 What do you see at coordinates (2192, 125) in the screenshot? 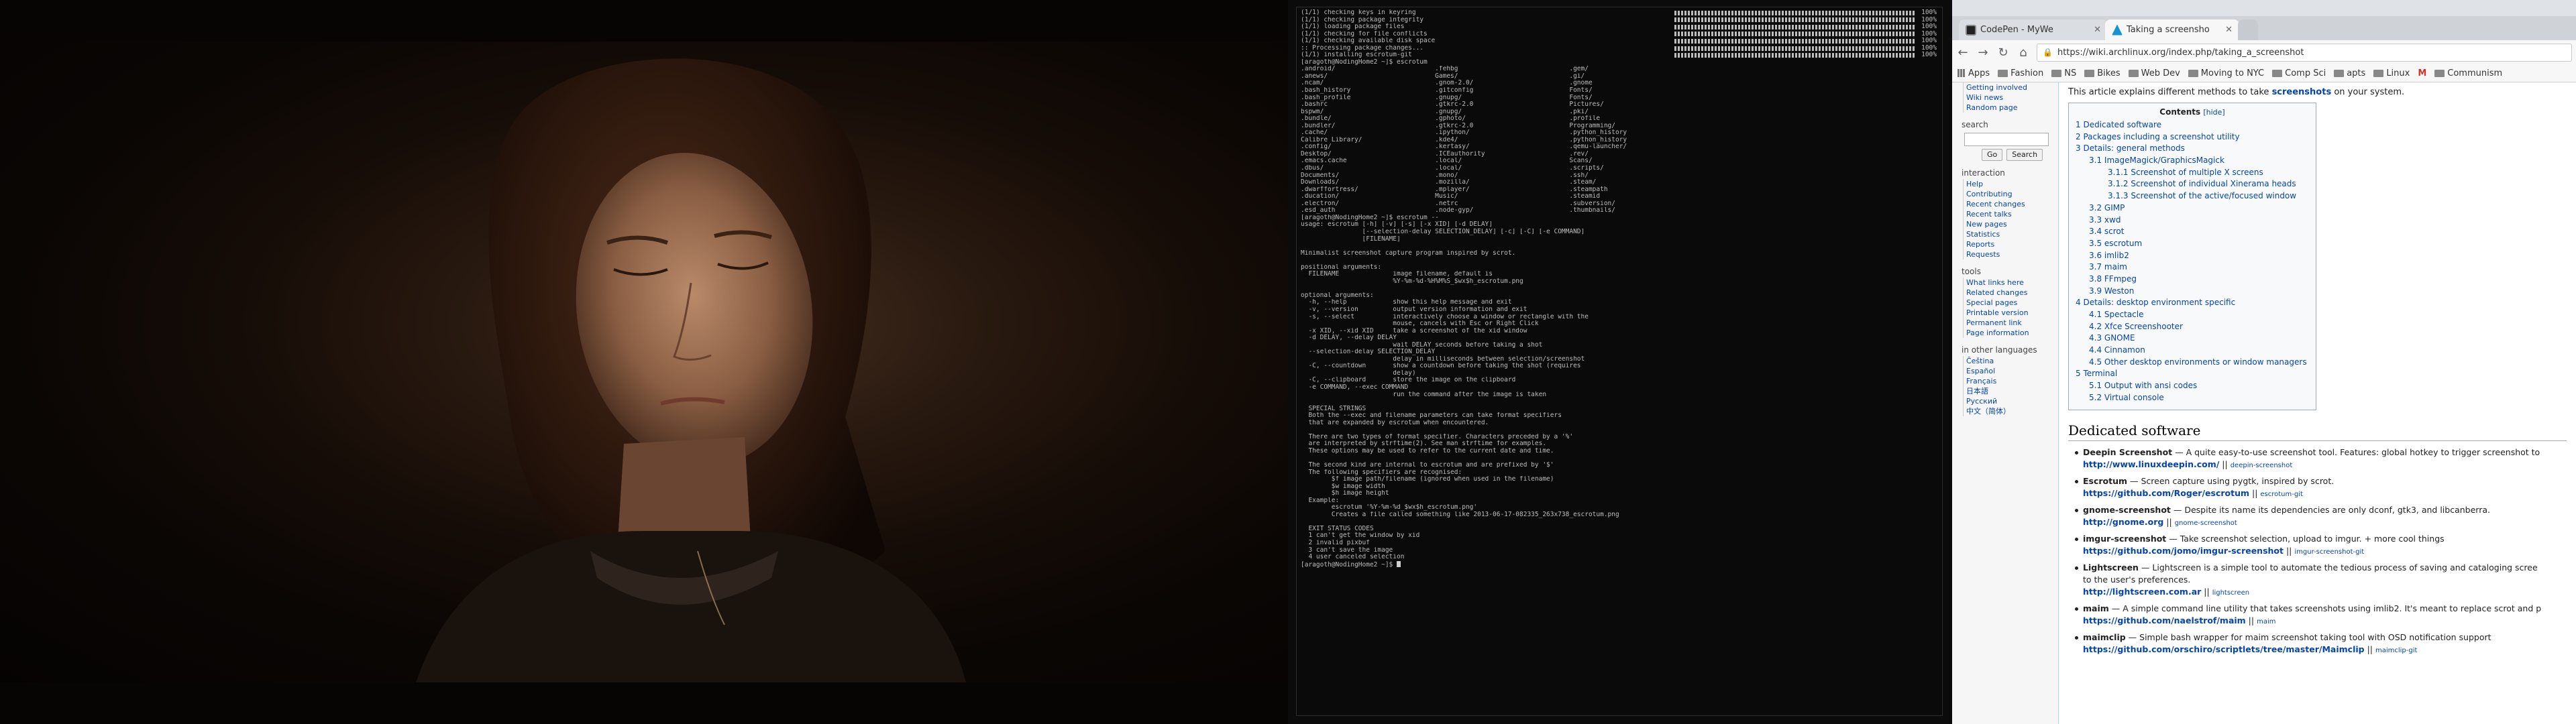
I see `toc-entry: 1 Dedicated software` at bounding box center [2192, 125].